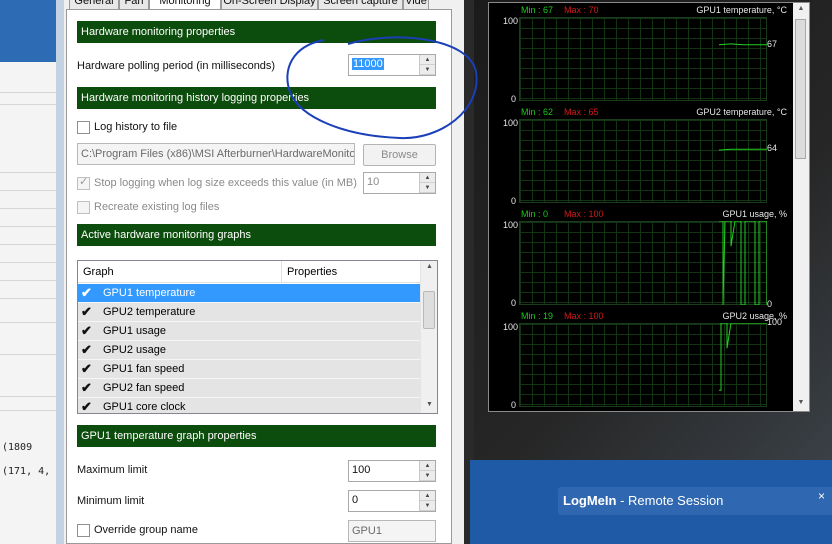  Describe the element at coordinates (821, 496) in the screenshot. I see `close-icon: ×` at that location.